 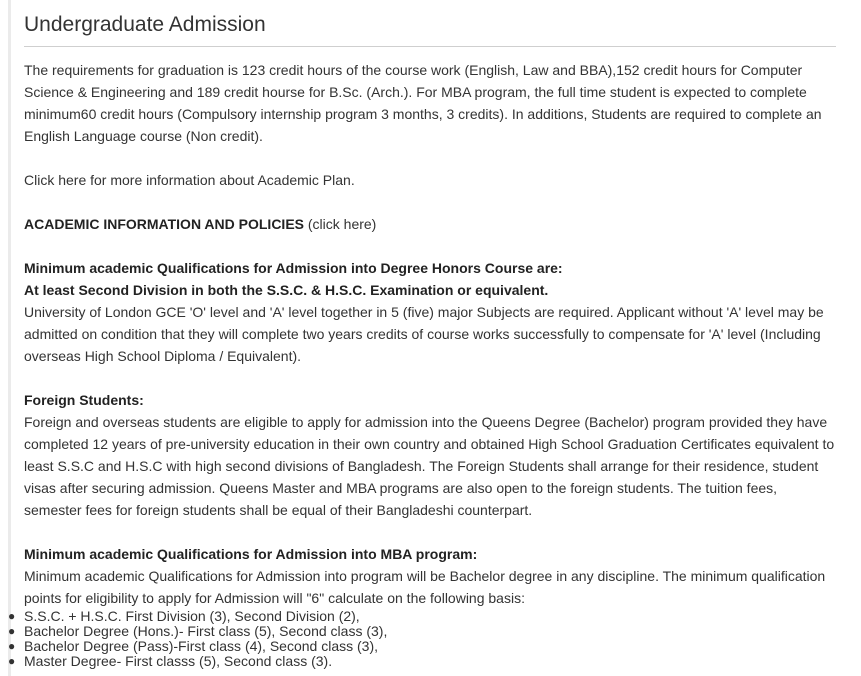 I want to click on sidebar-divider, so click(x=9, y=338).